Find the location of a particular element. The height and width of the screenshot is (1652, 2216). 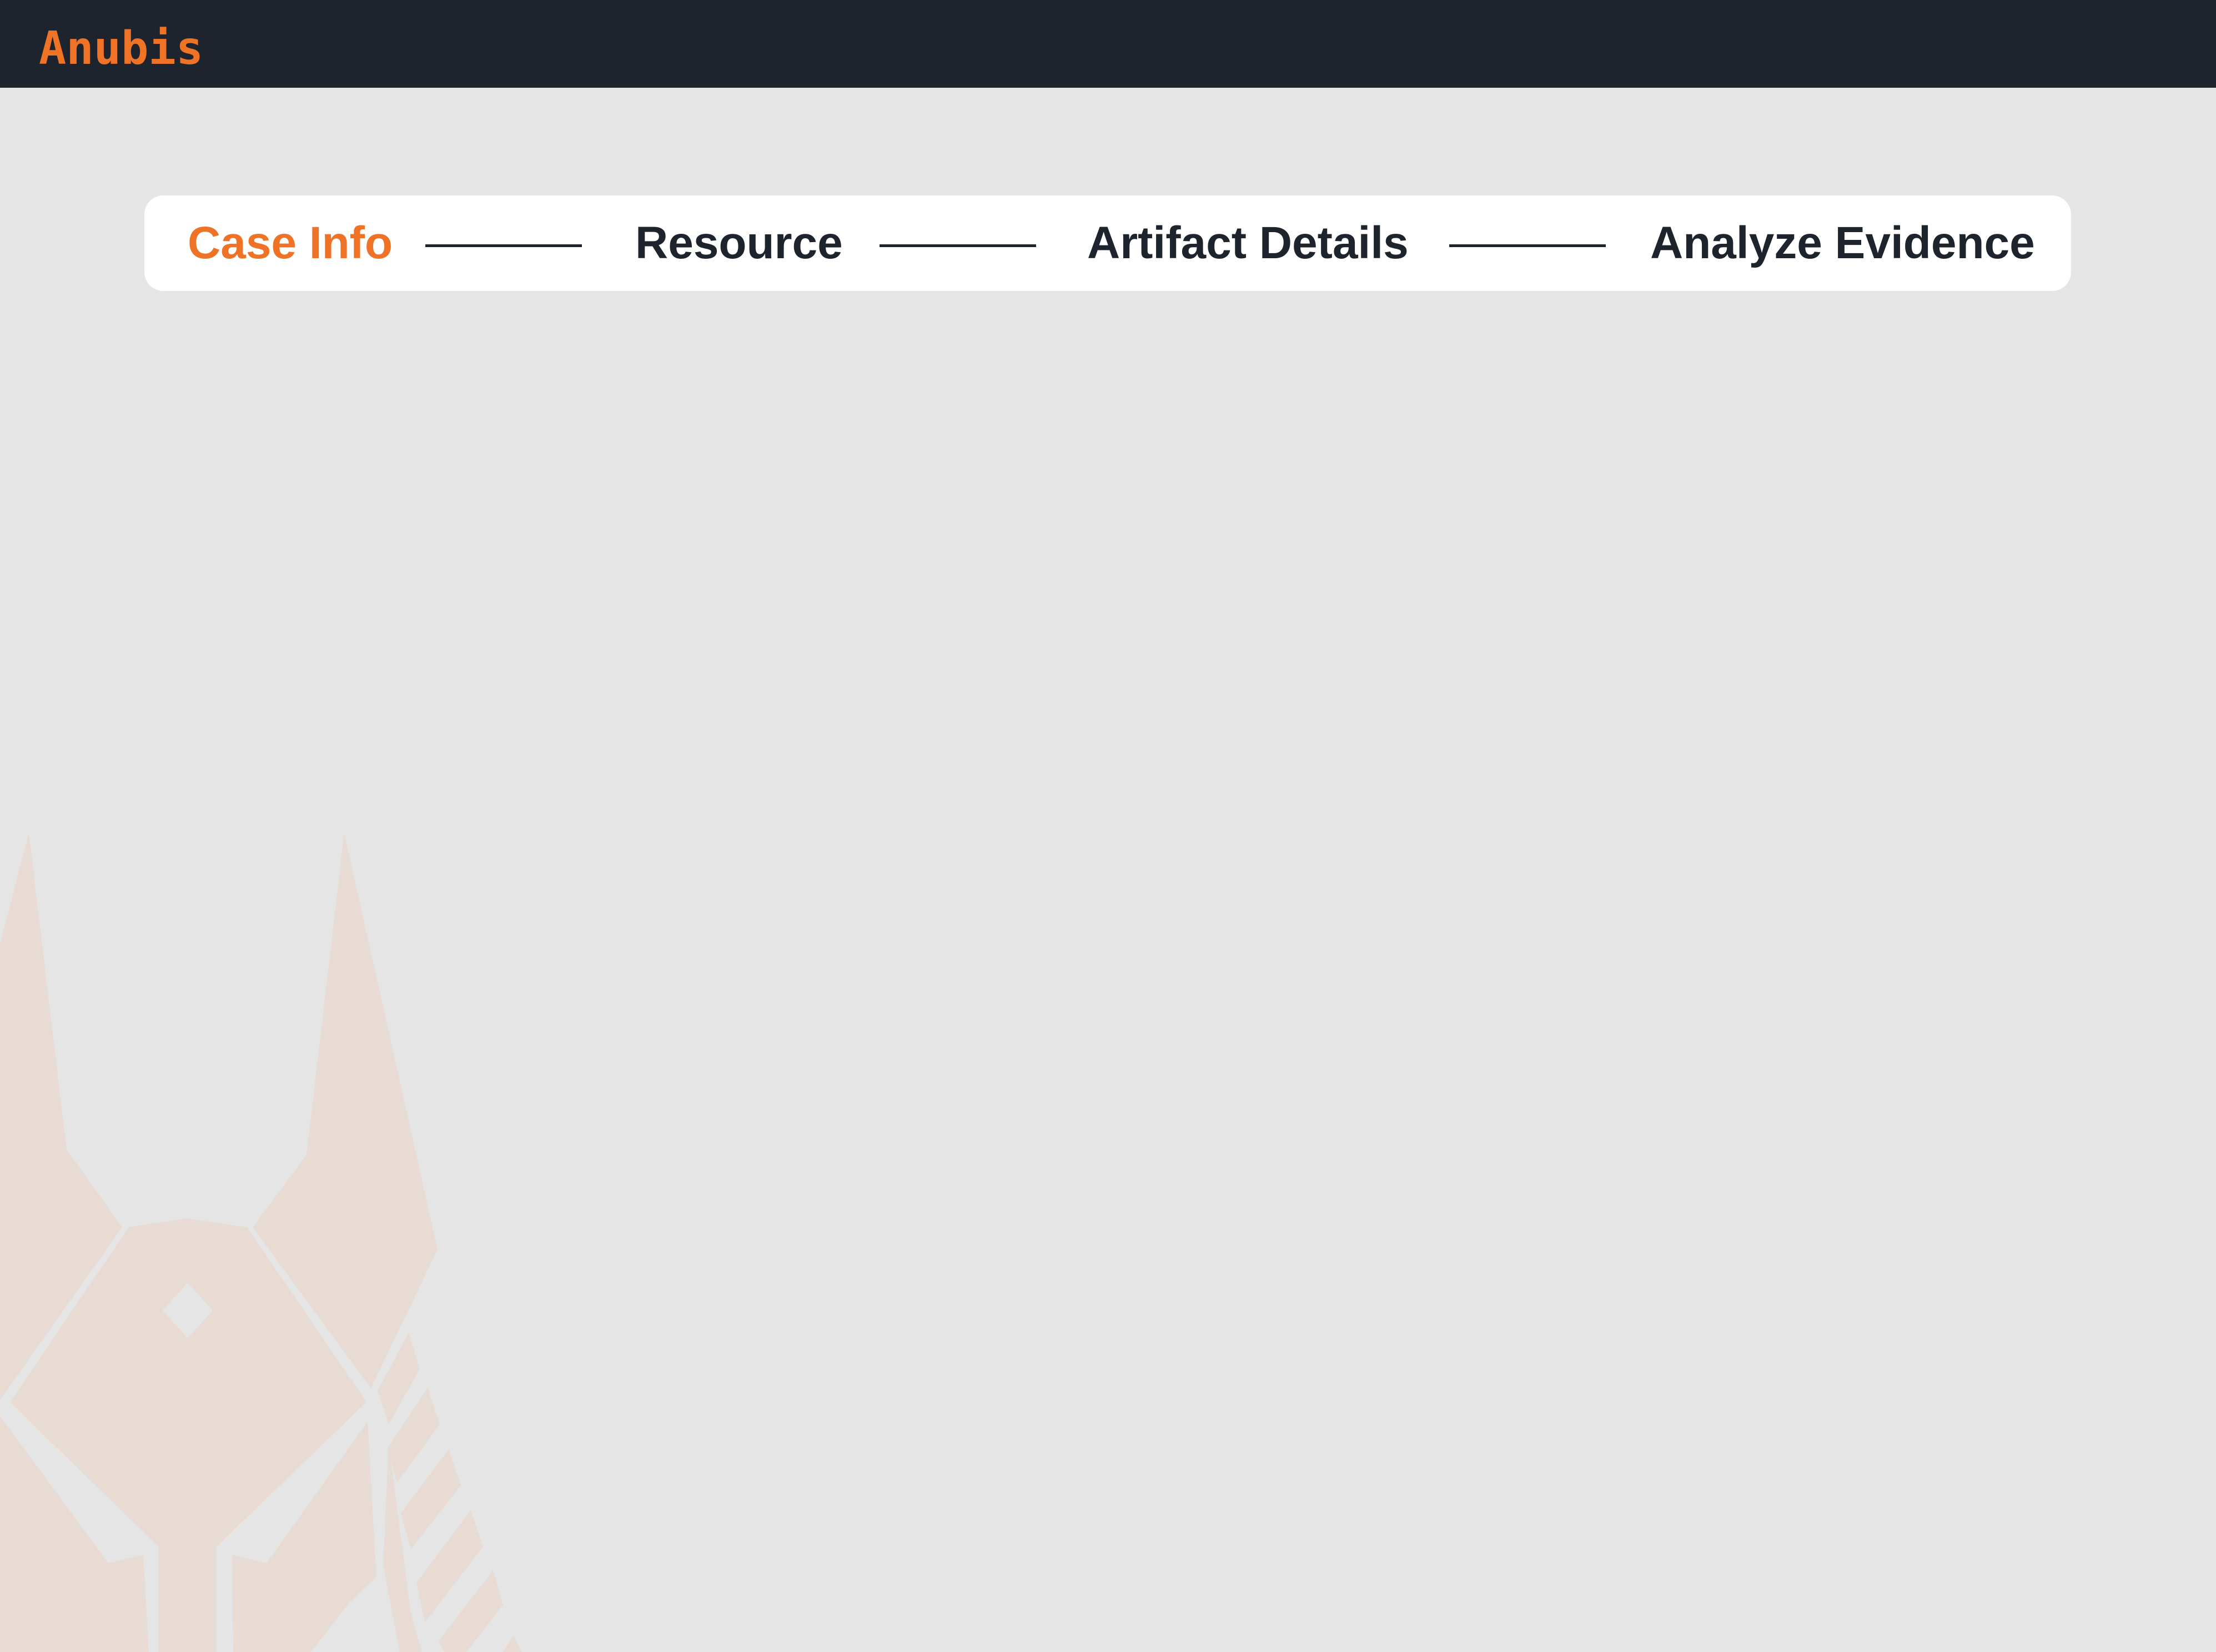

step-analyze-evidence: Analyze Evidence is located at coordinates (1842, 243).